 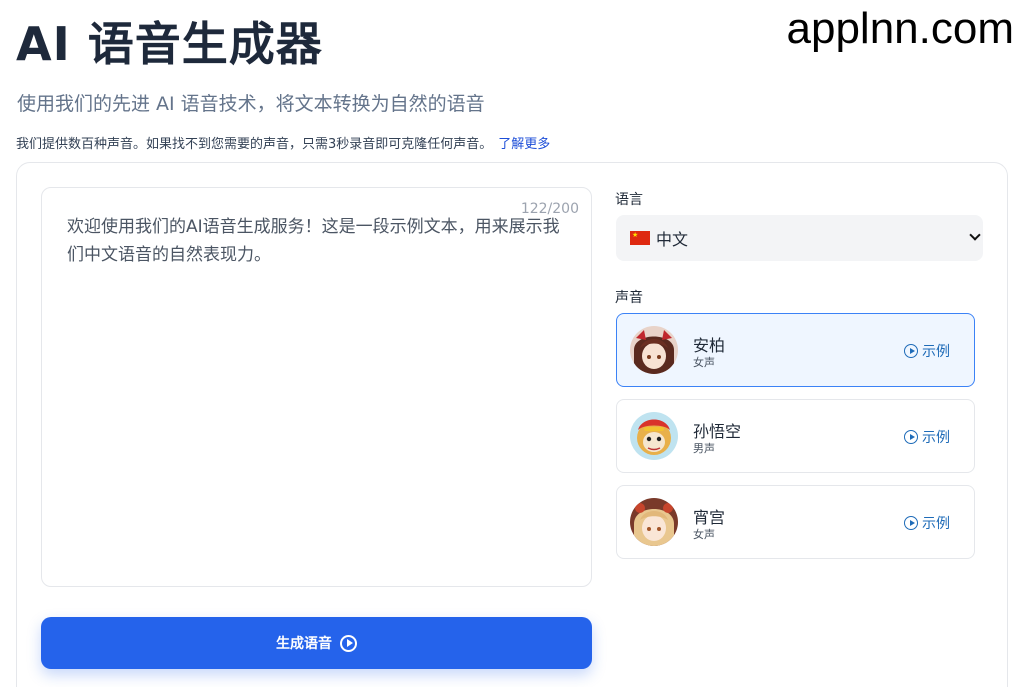 What do you see at coordinates (672, 239) in the screenshot?
I see `language-selected-value: 中文` at bounding box center [672, 239].